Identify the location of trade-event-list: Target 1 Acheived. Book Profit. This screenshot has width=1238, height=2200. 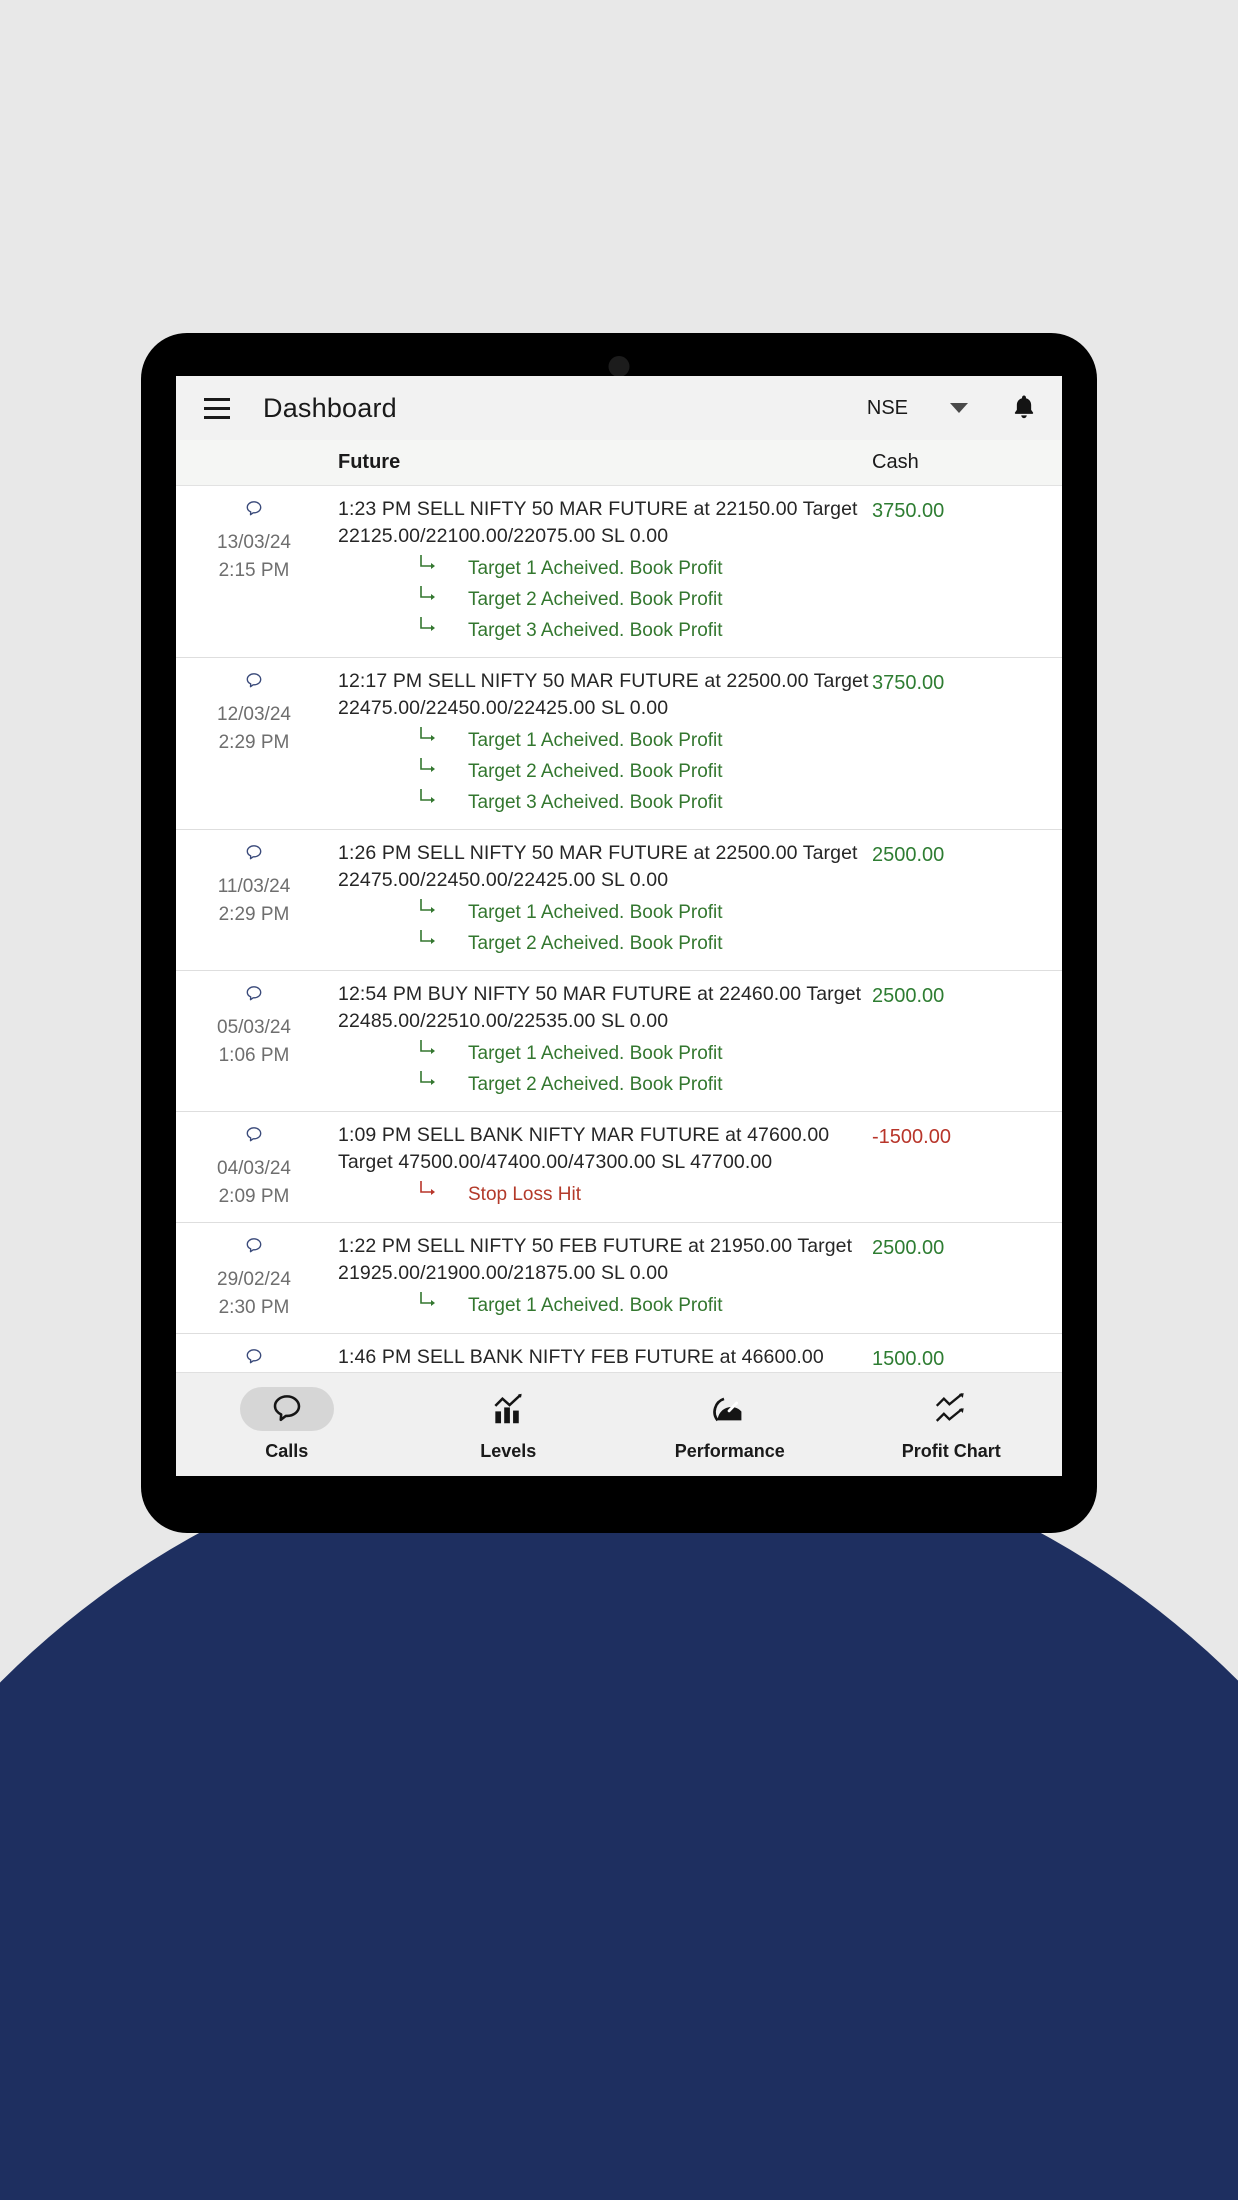
(605, 1305).